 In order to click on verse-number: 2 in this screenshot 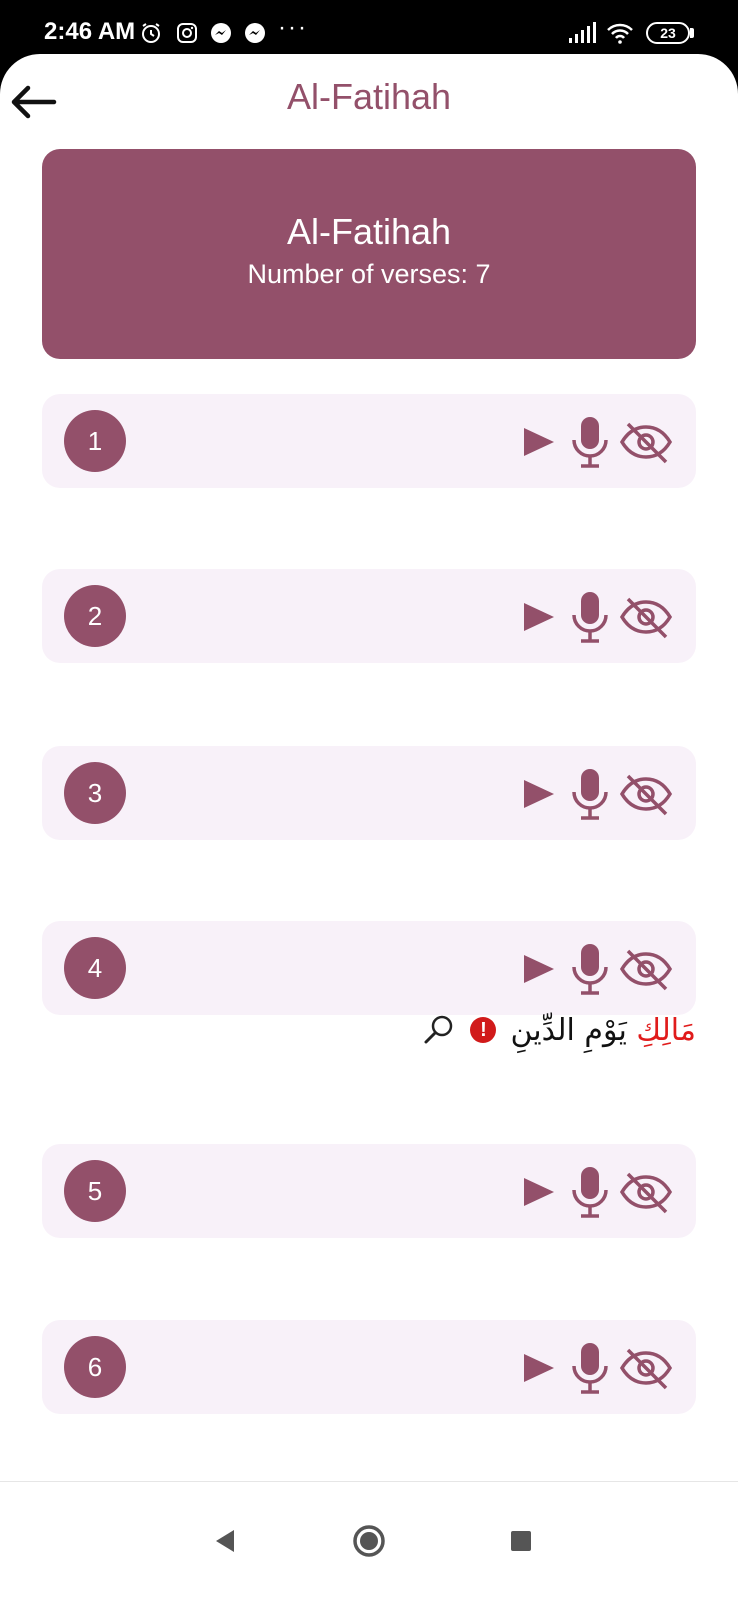, I will do `click(95, 616)`.